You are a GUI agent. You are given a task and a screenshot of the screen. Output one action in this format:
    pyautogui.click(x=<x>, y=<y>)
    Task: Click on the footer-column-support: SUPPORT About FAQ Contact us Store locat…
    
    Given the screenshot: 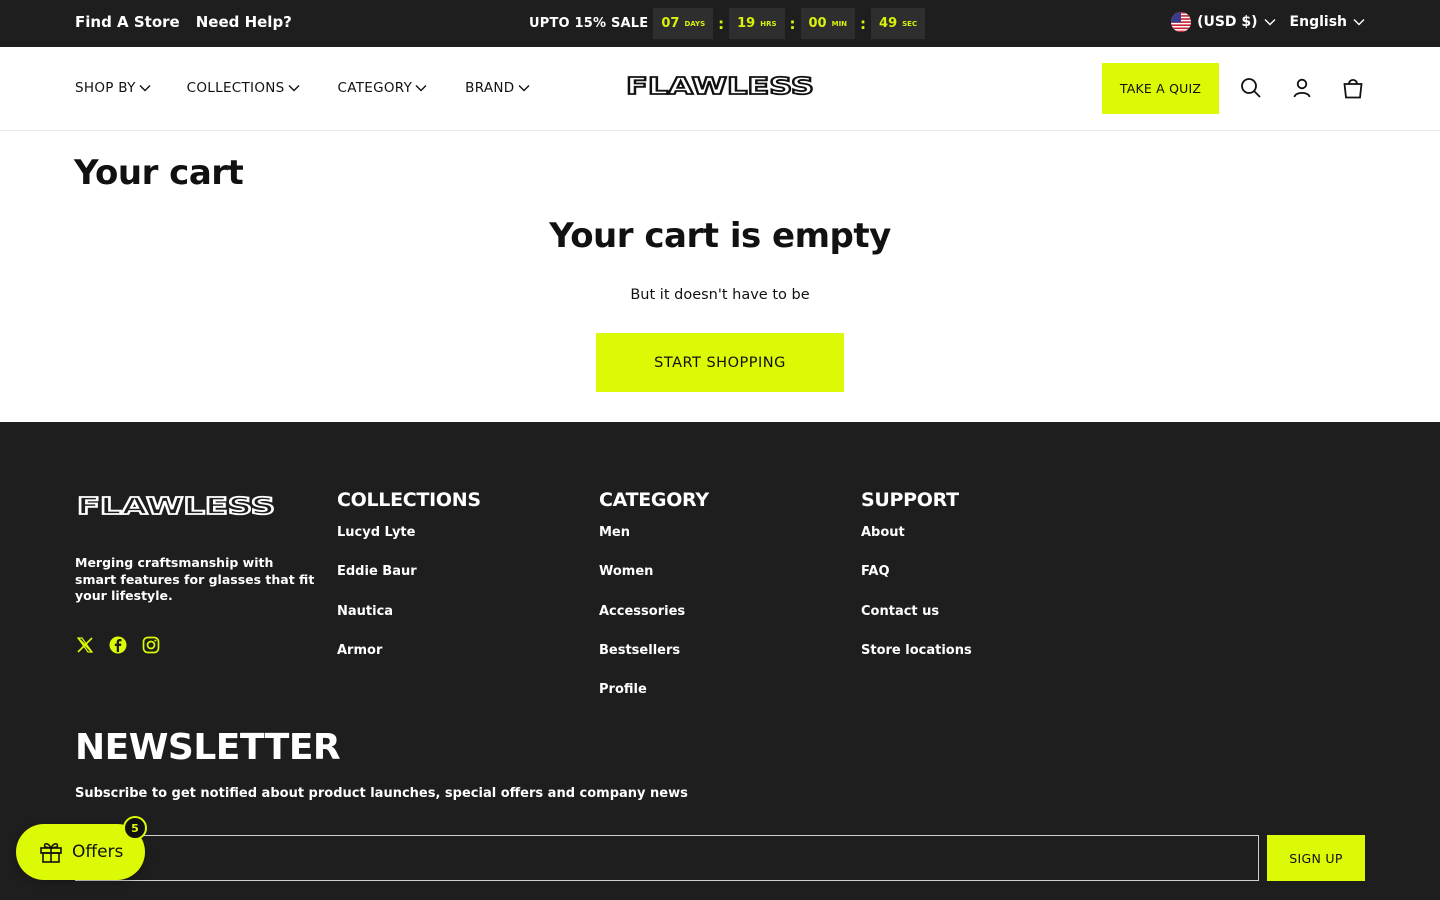 What is the action you would take?
    pyautogui.click(x=916, y=585)
    